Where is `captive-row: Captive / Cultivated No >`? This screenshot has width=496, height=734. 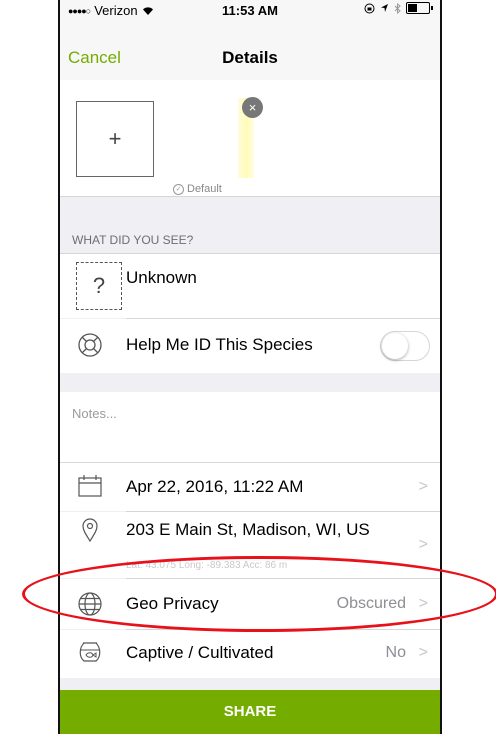
captive-row: Captive / Cultivated No > is located at coordinates (250, 654).